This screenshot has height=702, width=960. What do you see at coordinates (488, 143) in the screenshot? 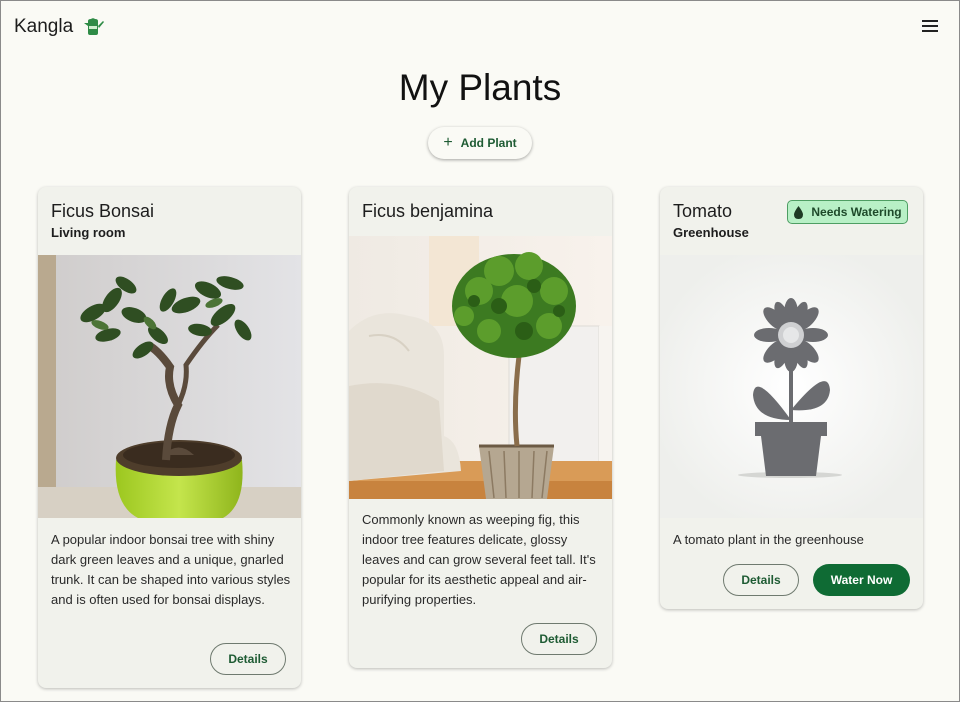
I see `add-plant-label: Add Plant` at bounding box center [488, 143].